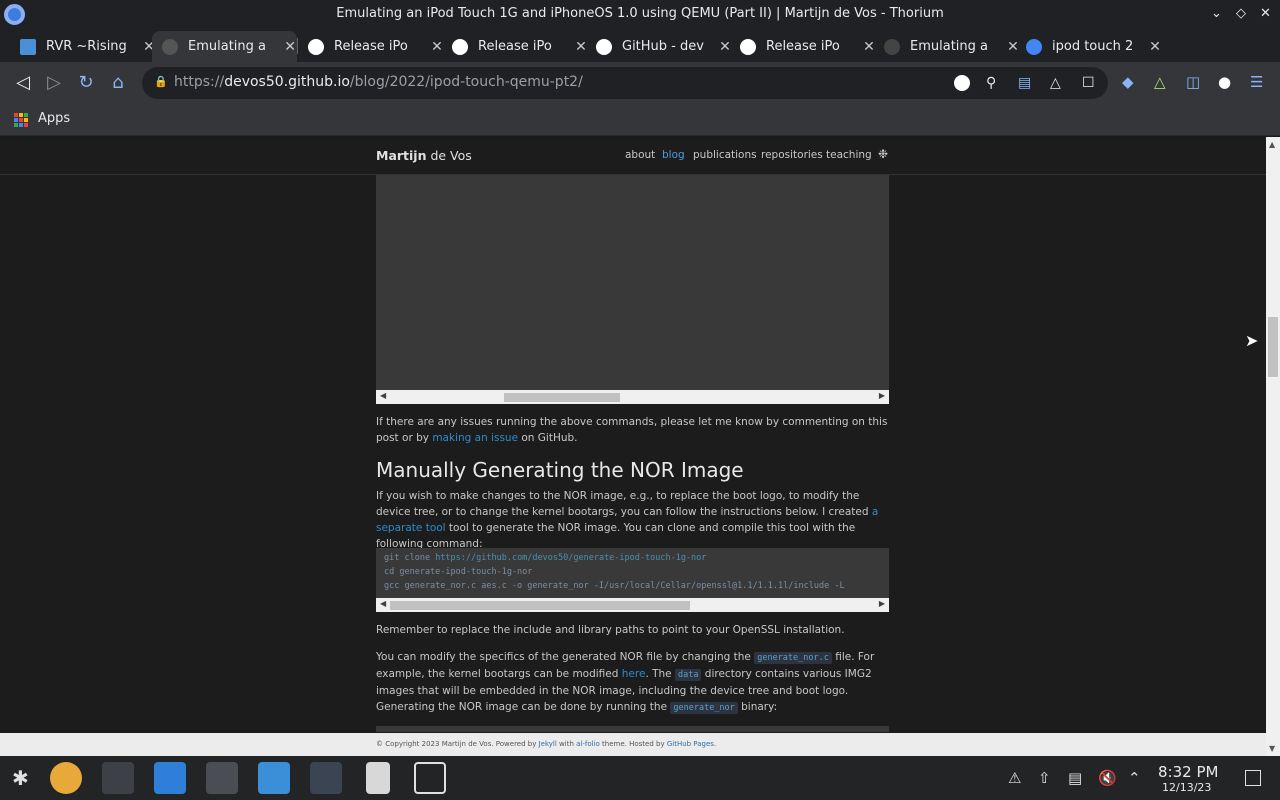  I want to click on brand-last-name: de Vos, so click(449, 155).